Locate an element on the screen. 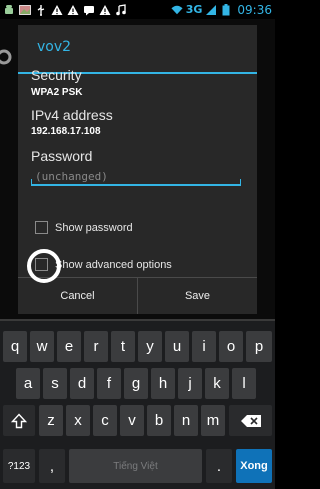  security-value: WPA2 PSK is located at coordinates (57, 92).